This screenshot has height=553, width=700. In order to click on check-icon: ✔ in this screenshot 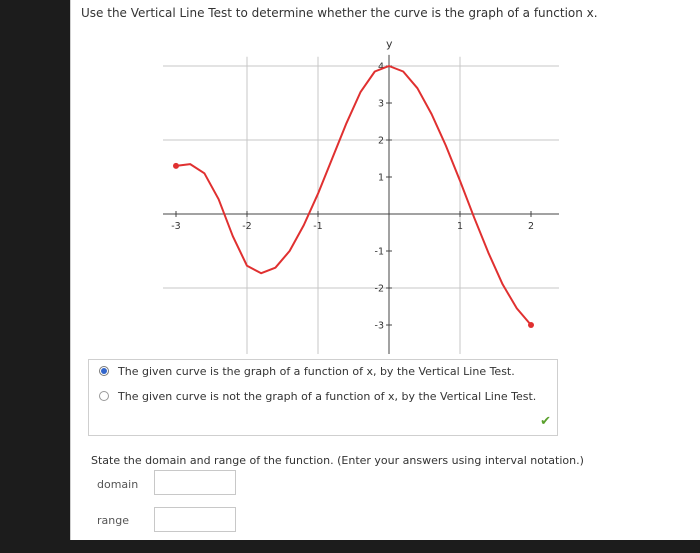, I will do `click(545, 421)`.